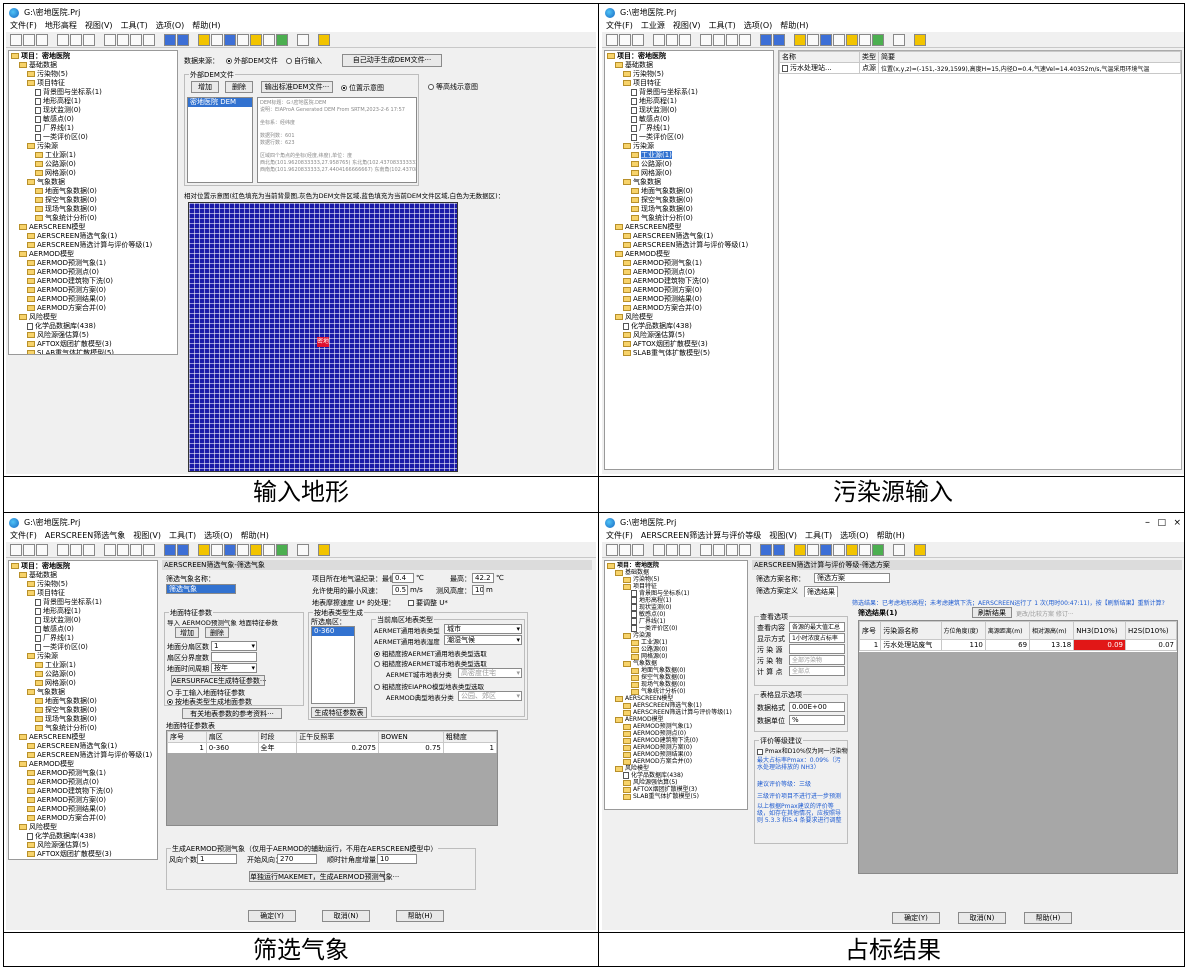  I want to click on pollutant-select: 全部污染物, so click(817, 660).